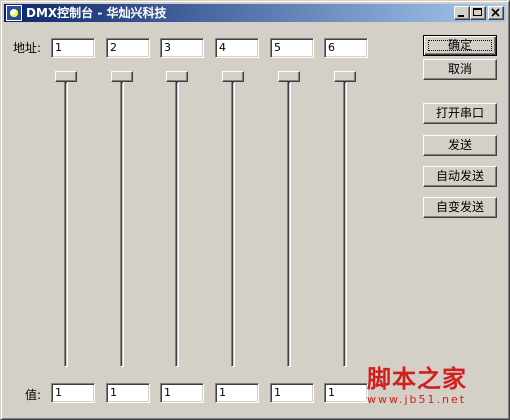  Describe the element at coordinates (128, 48) in the screenshot. I see `address-field-2: 2` at that location.